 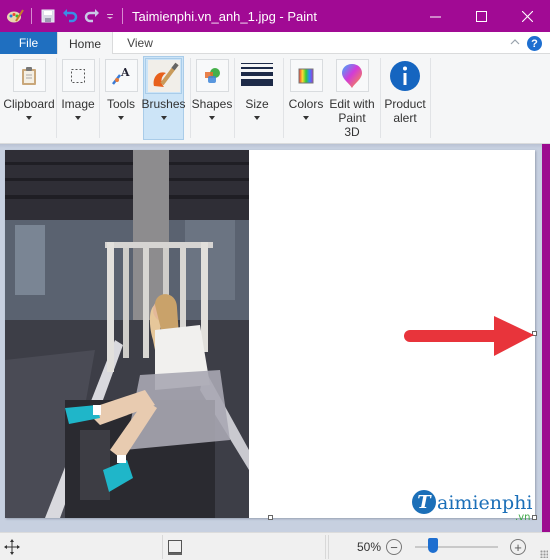 What do you see at coordinates (163, 76) in the screenshot?
I see `brushes-icon` at bounding box center [163, 76].